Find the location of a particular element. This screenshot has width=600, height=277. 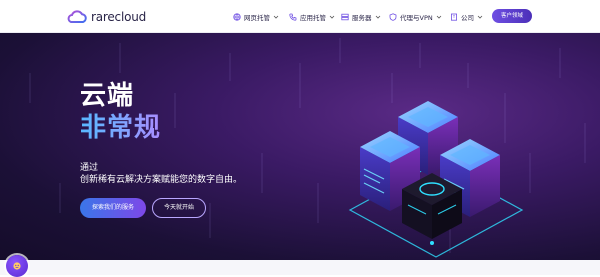

explore-services-button: 探索我们的服务 is located at coordinates (113, 208).